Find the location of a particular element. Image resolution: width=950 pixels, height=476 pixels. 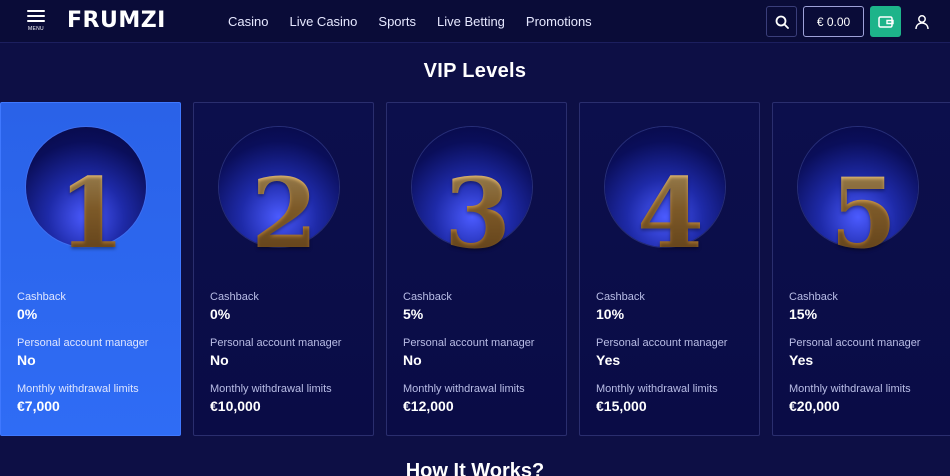

limit-value: €15,000 is located at coordinates (621, 406).